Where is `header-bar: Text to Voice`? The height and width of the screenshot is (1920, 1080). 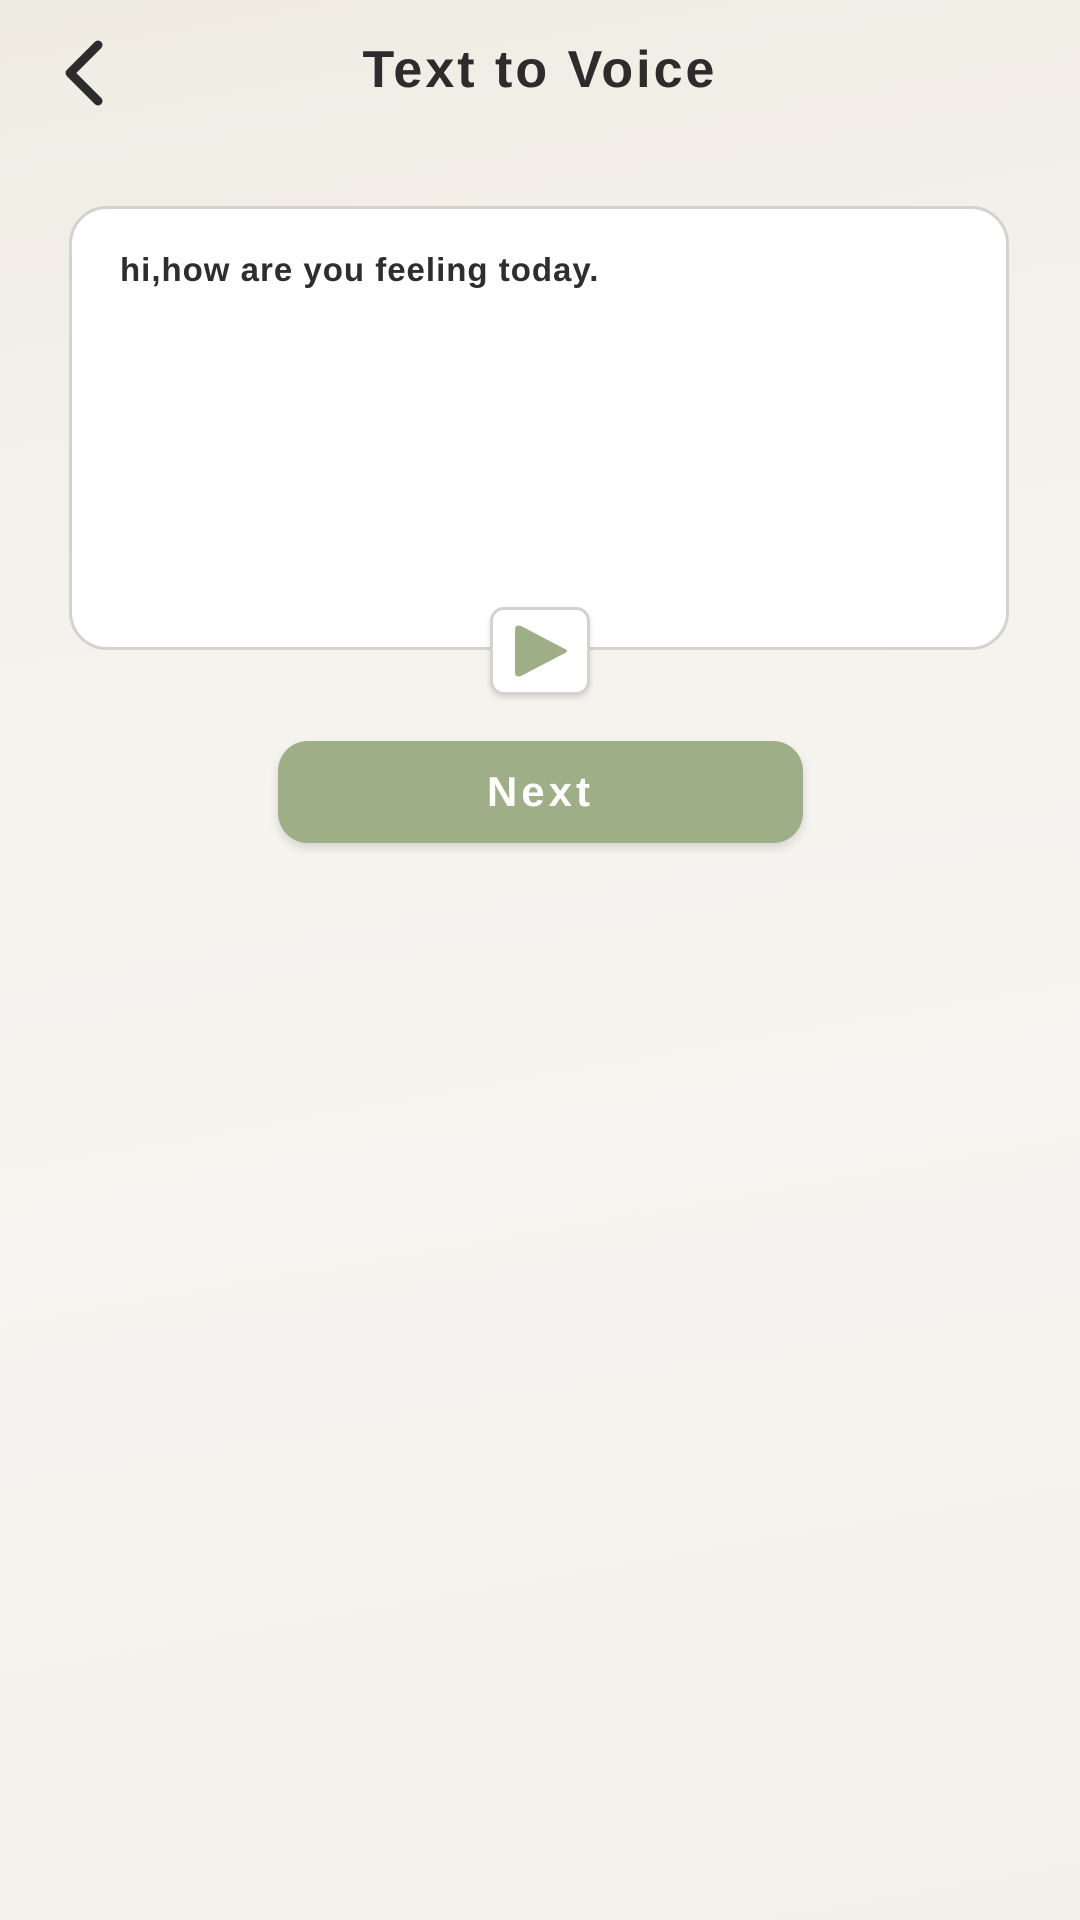 header-bar: Text to Voice is located at coordinates (540, 72).